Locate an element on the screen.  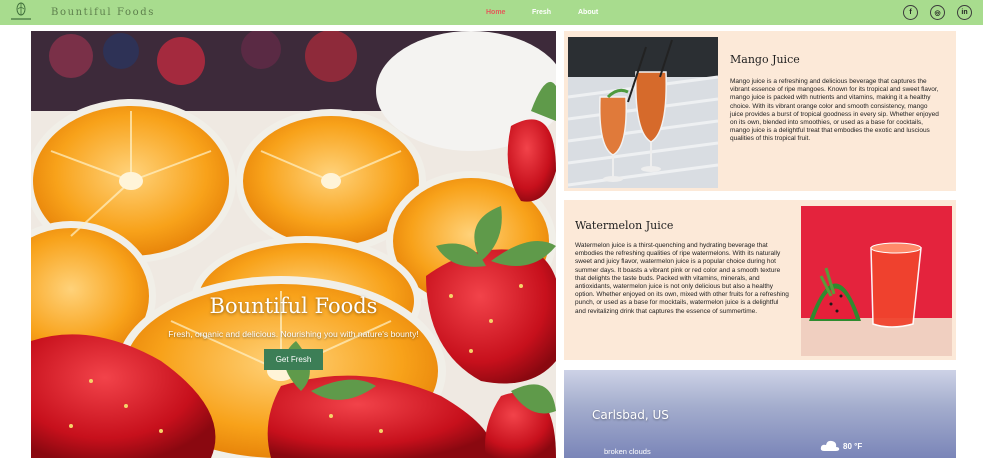
weather-description: broken clouds is located at coordinates (627, 451).